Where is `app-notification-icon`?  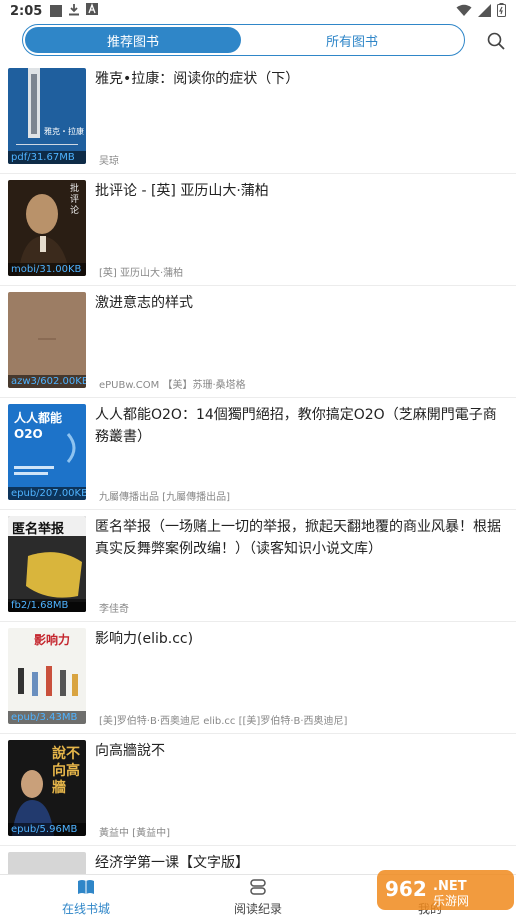
app-notification-icon is located at coordinates (92, 11).